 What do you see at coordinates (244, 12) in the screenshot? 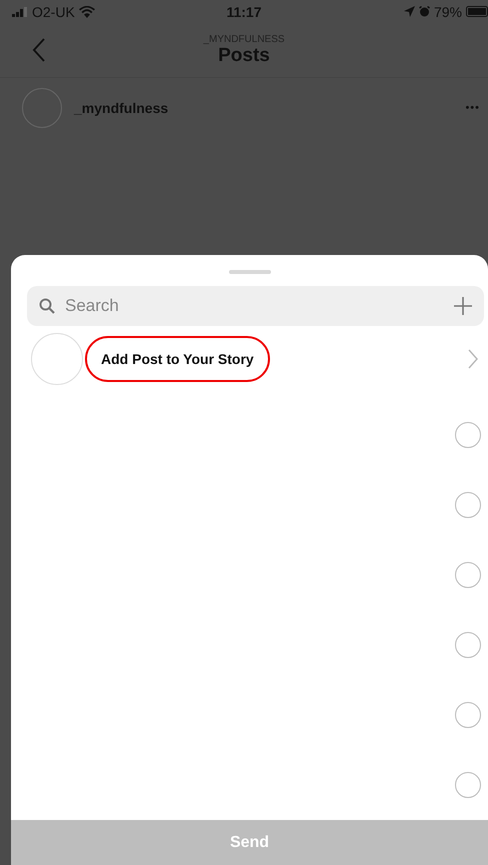
I see `clock-time: 11:17` at bounding box center [244, 12].